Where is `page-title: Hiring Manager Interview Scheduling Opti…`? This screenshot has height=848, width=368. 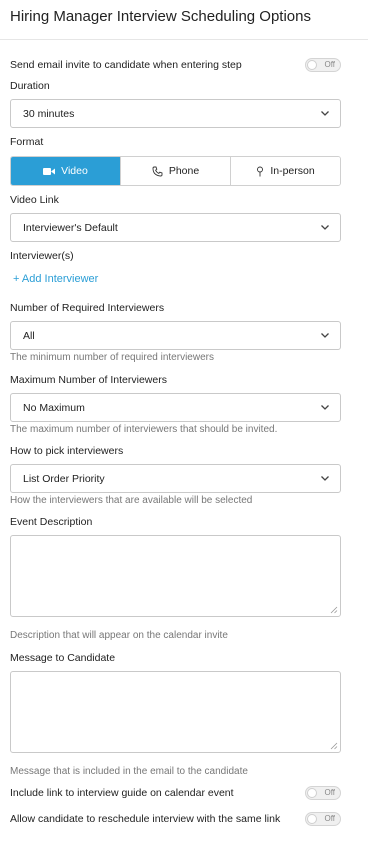
page-title: Hiring Manager Interview Scheduling Opti… is located at coordinates (160, 16).